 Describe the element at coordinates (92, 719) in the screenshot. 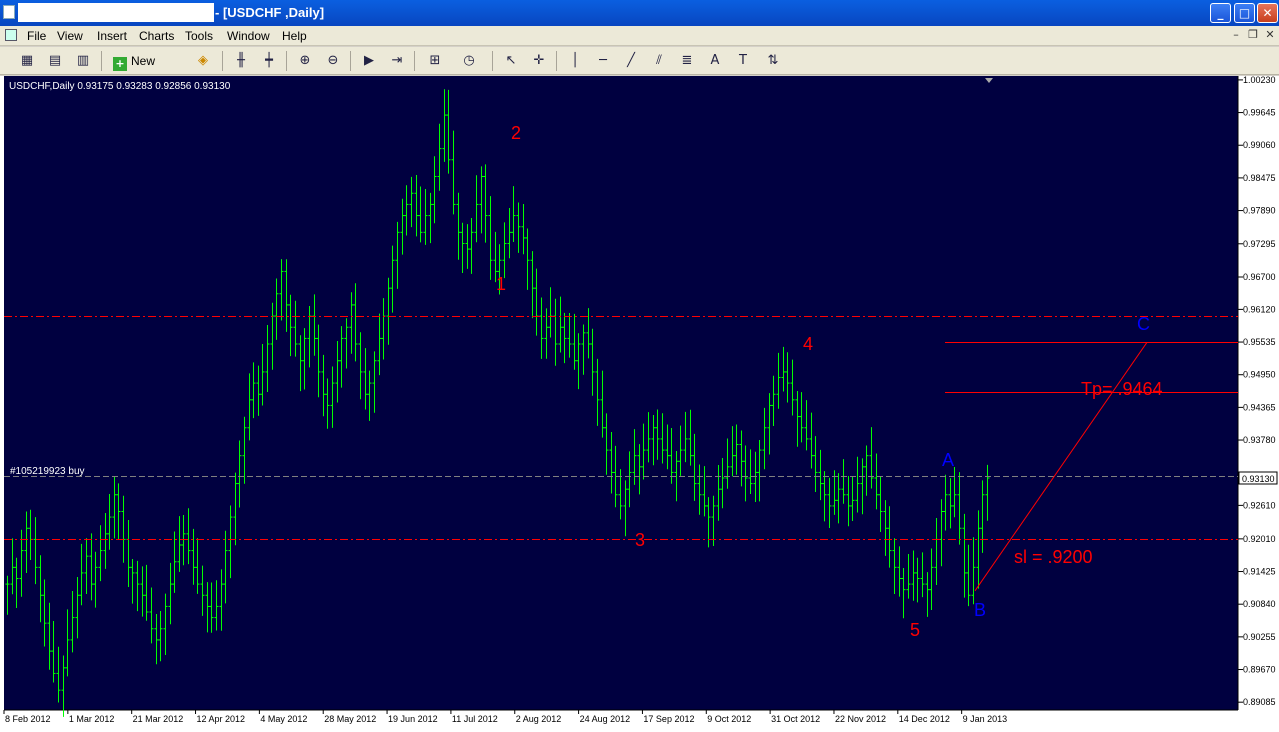

I see `x-tick-label: 1 Mar 2012` at that location.